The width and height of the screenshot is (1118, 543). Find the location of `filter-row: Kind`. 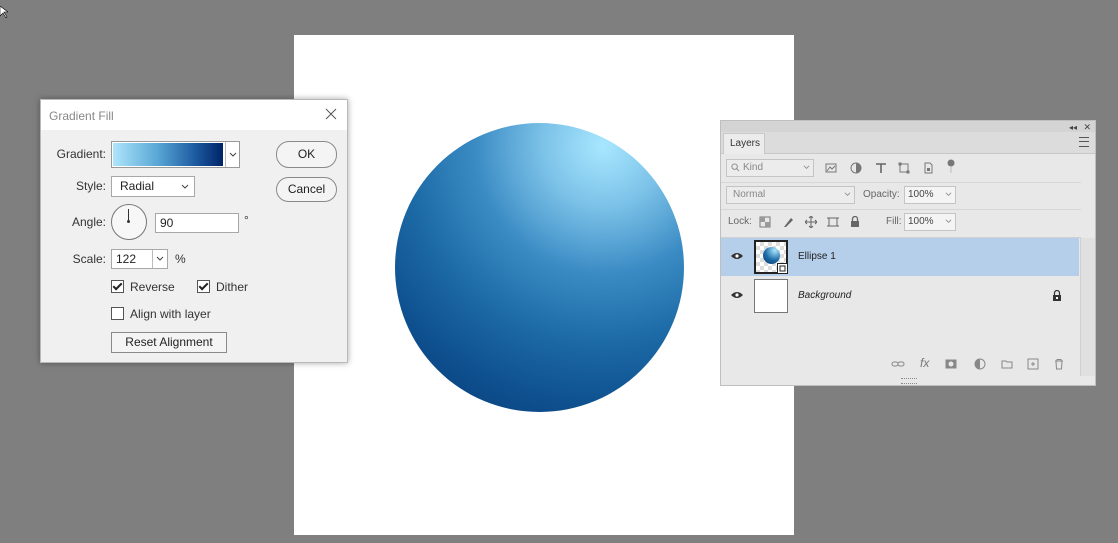

filter-row: Kind is located at coordinates (901, 168).